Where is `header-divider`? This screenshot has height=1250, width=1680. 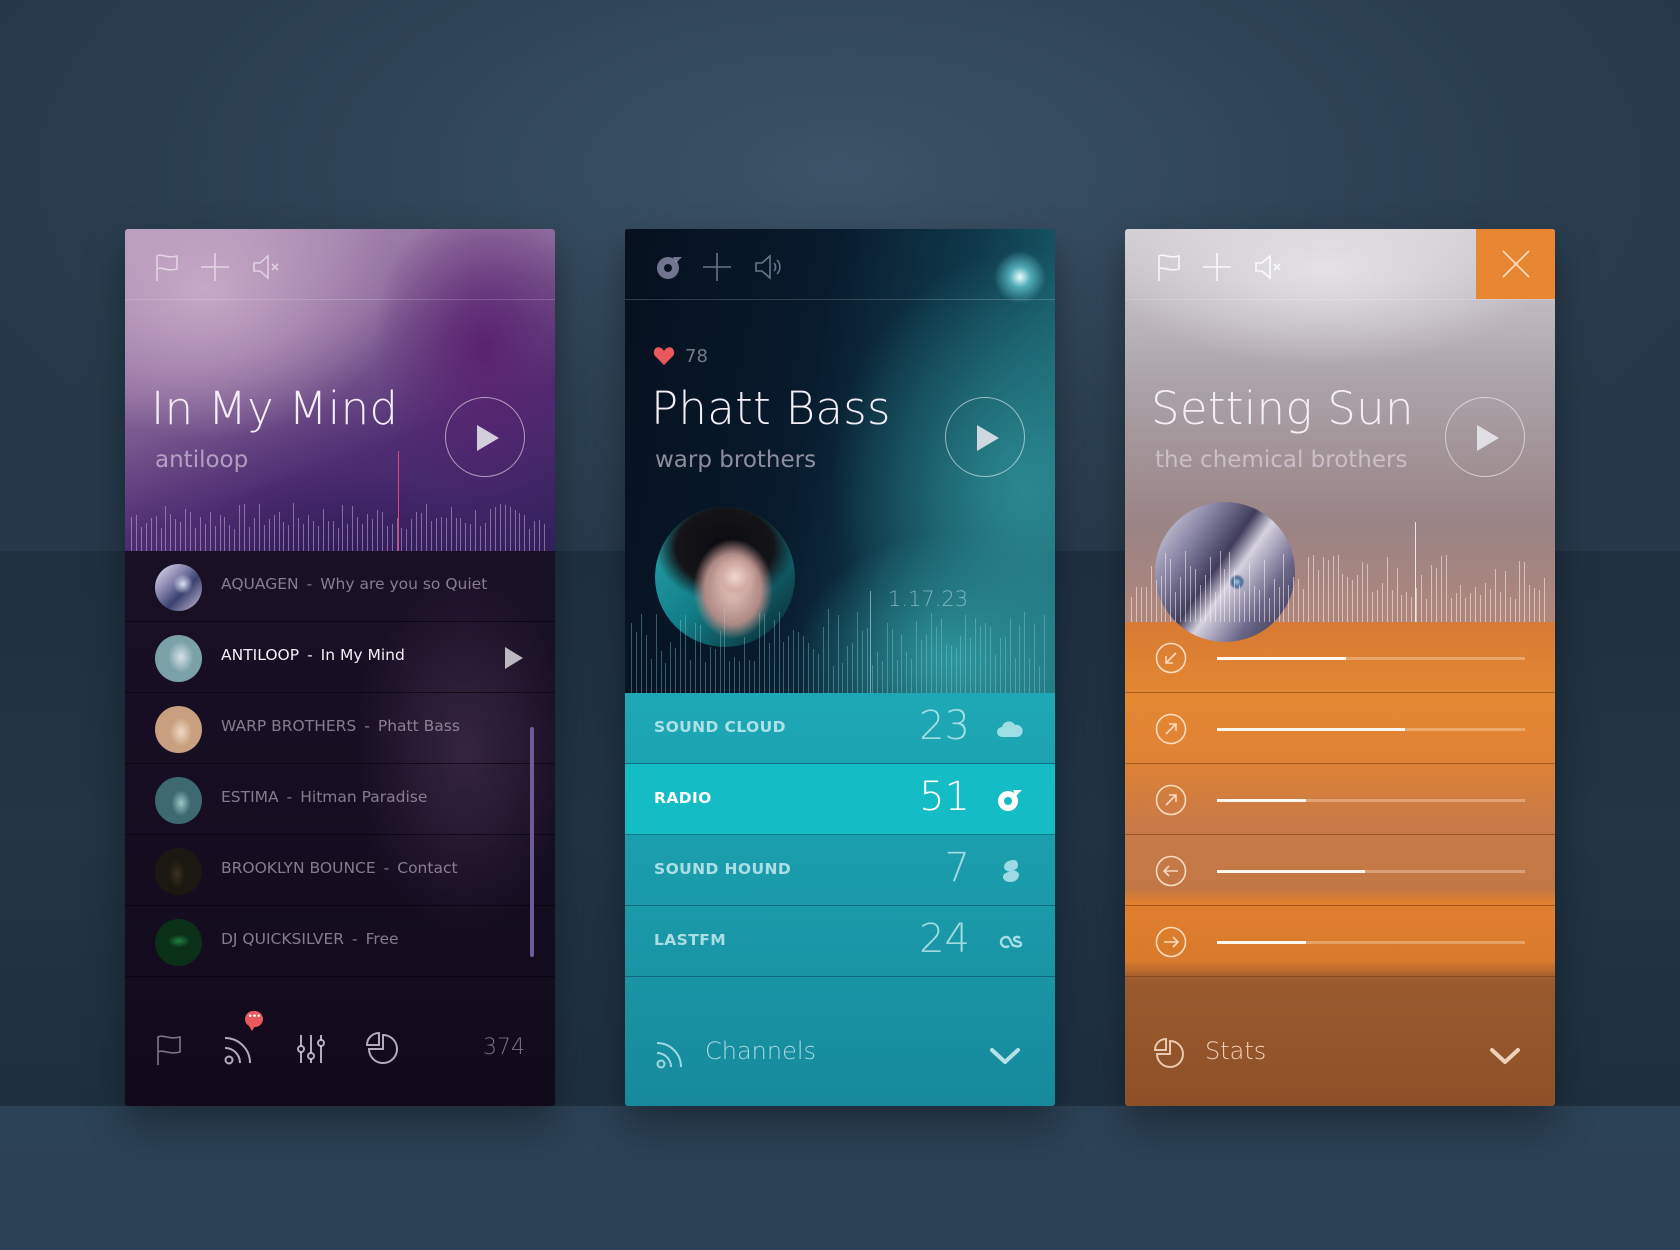 header-divider is located at coordinates (340, 299).